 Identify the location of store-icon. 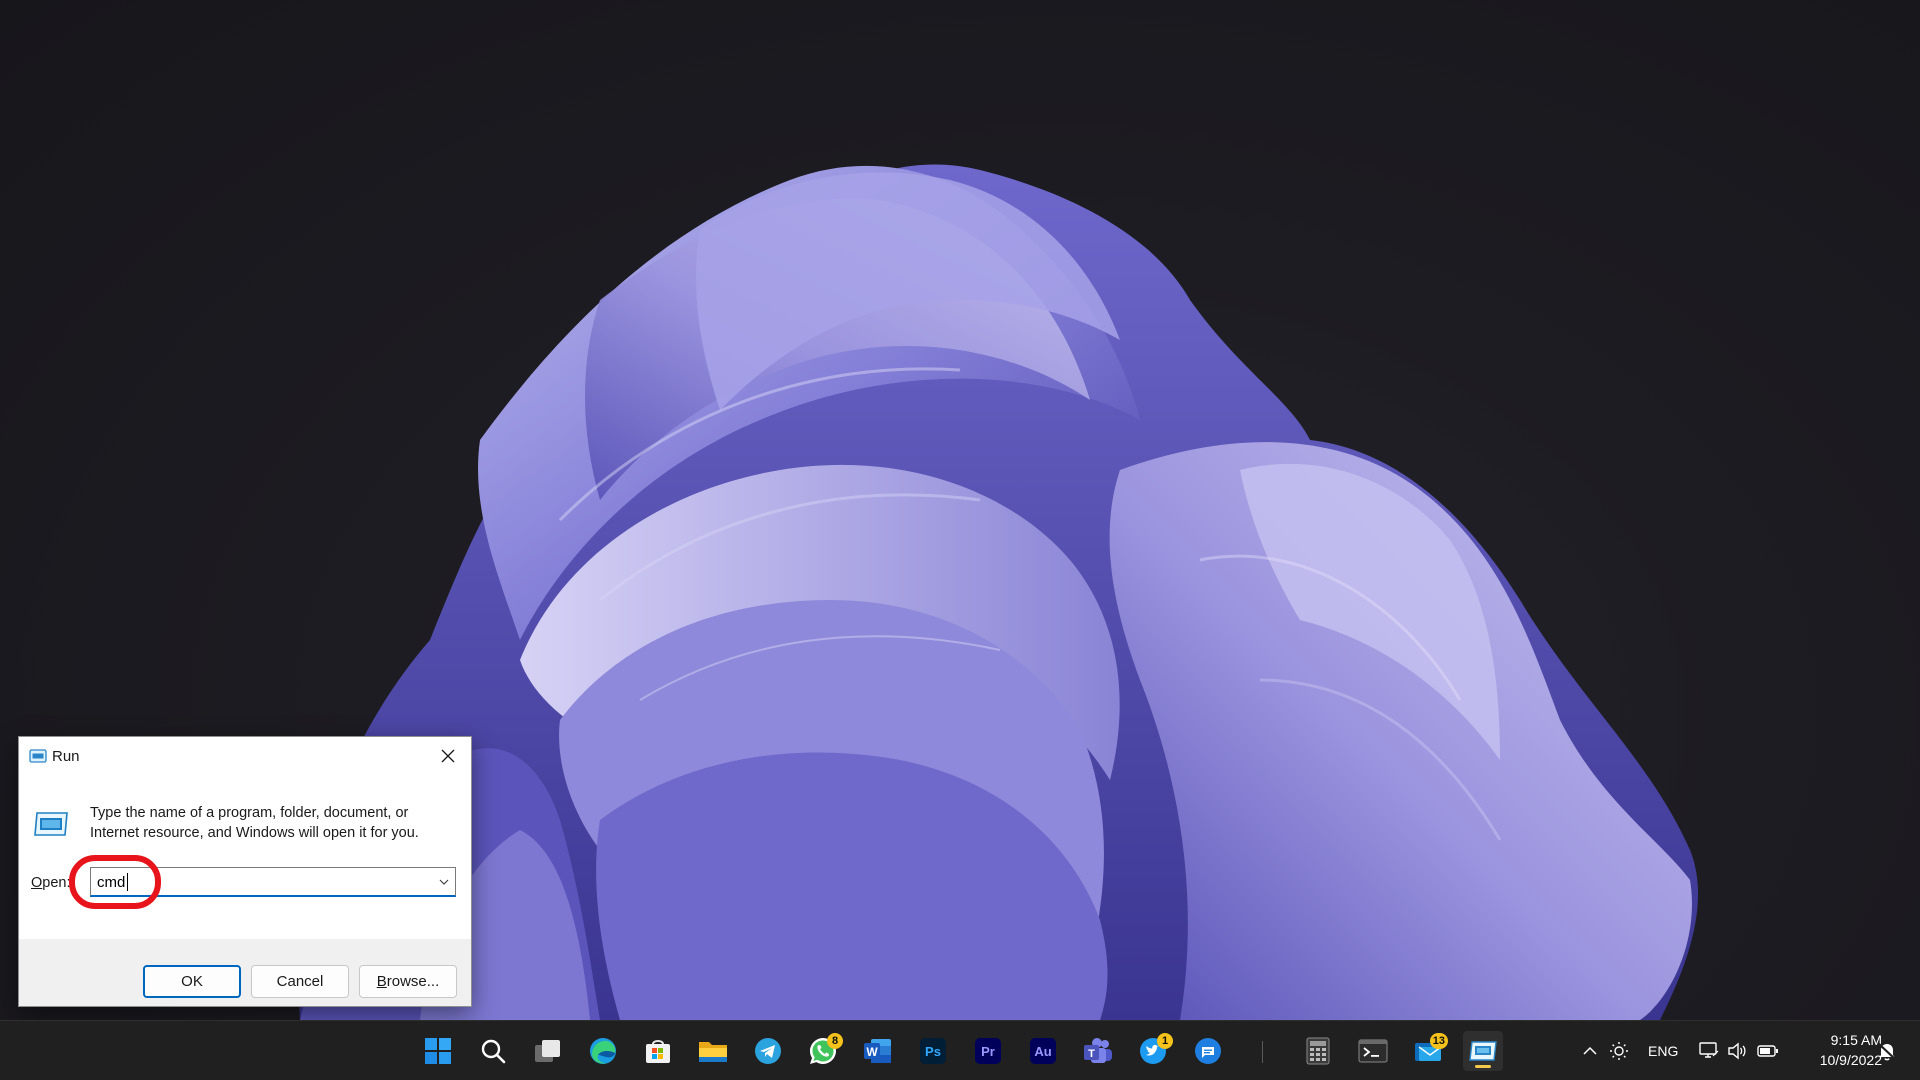
(658, 1051).